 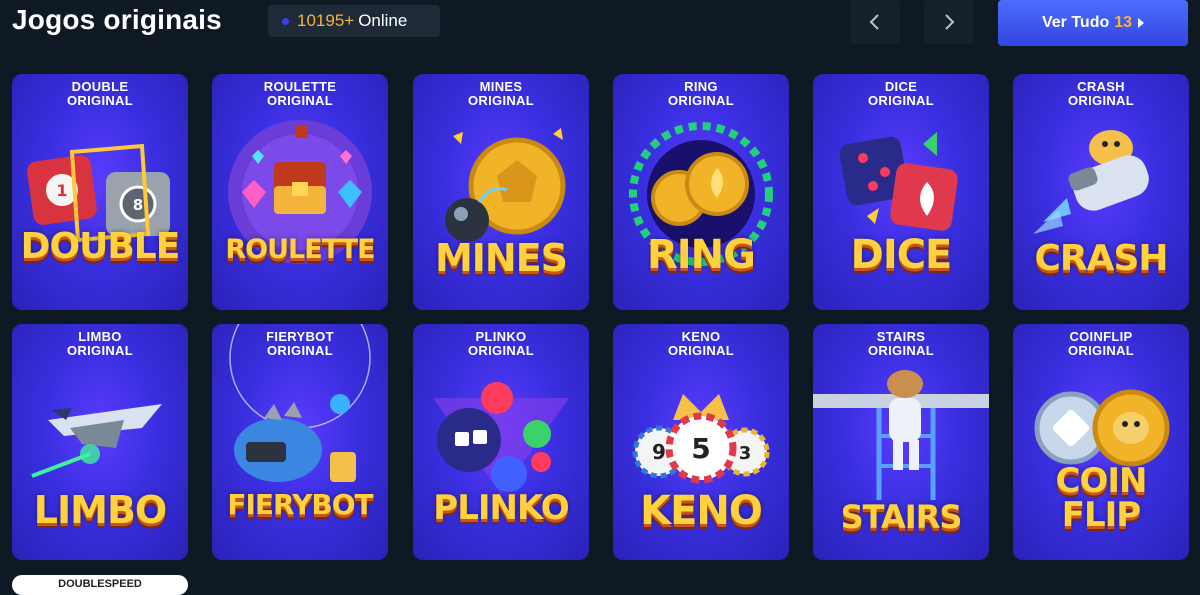 What do you see at coordinates (1141, 23) in the screenshot?
I see `play-arrow-icon` at bounding box center [1141, 23].